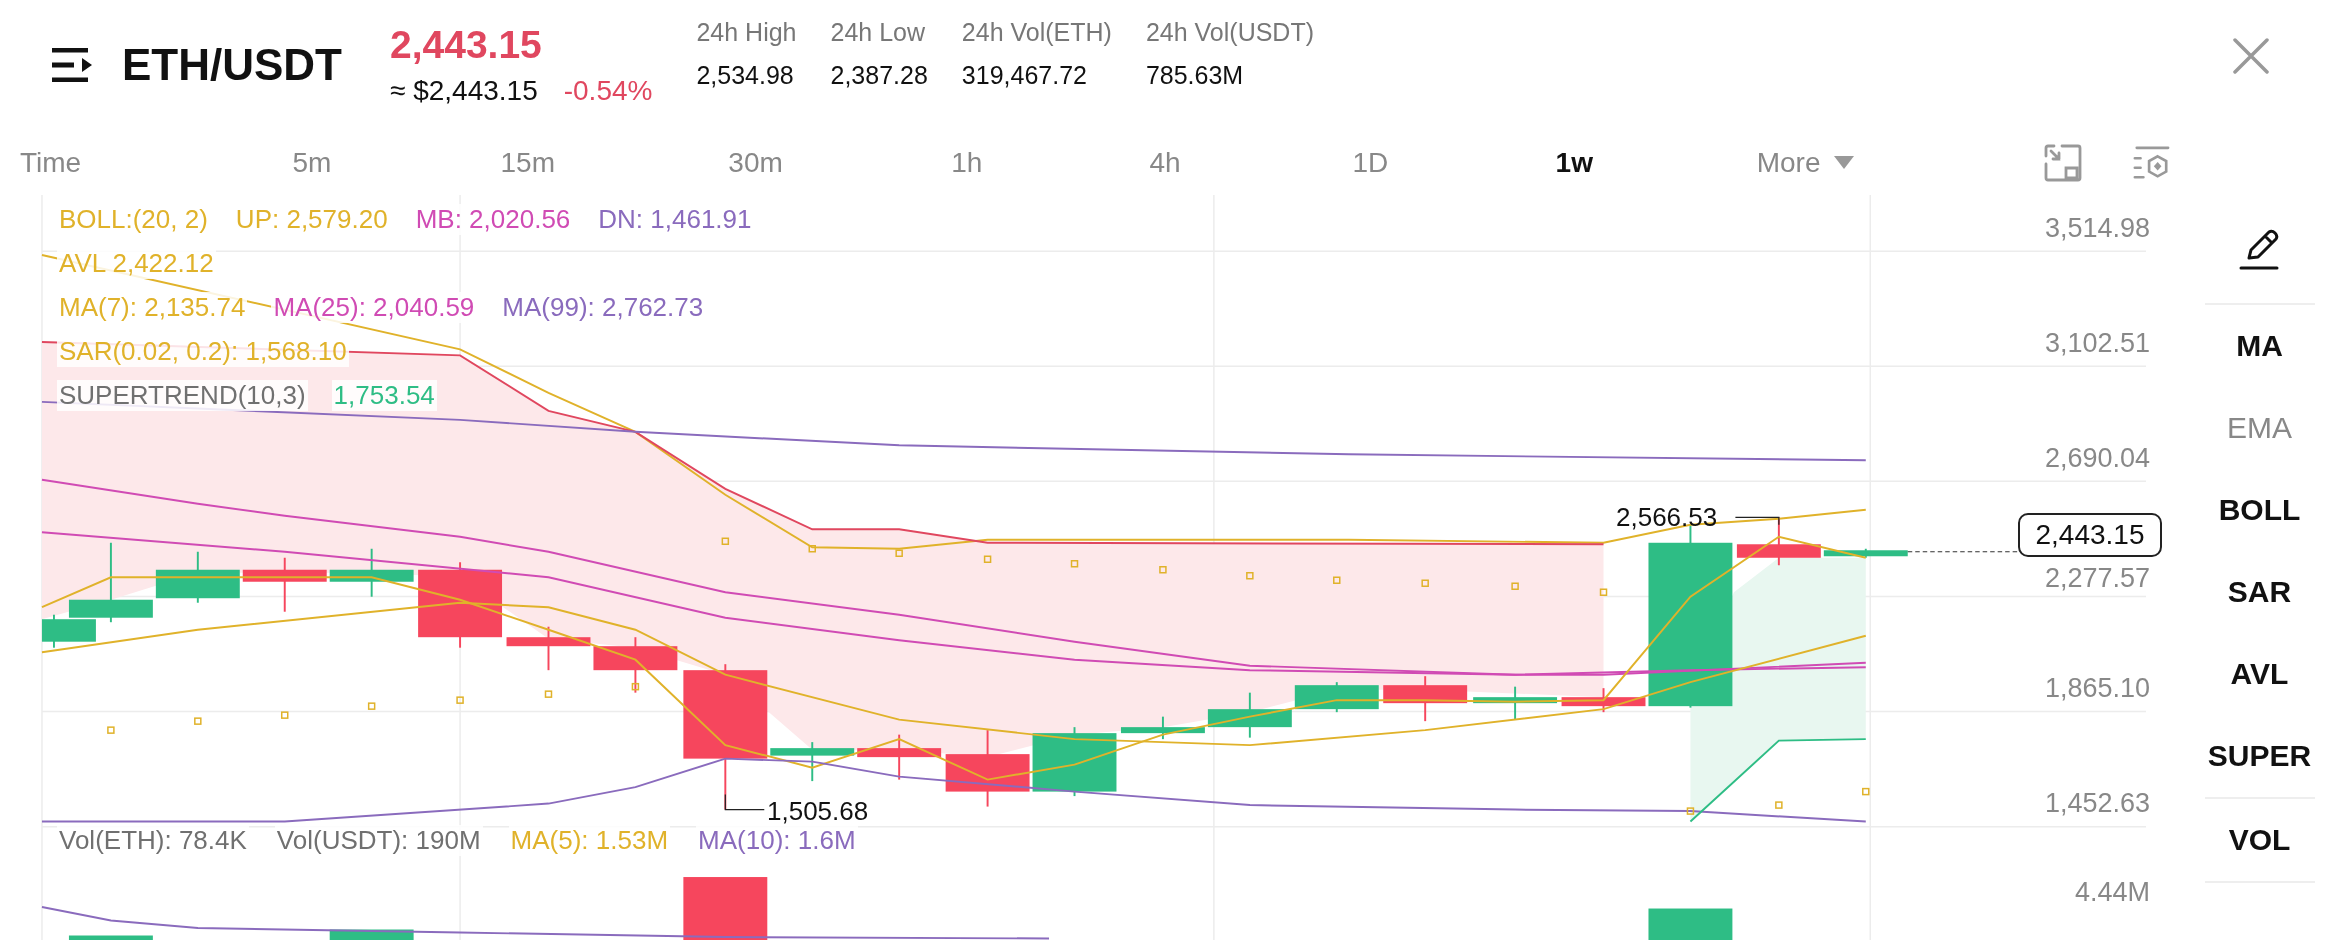 Image resolution: width=2349 pixels, height=940 pixels. Describe the element at coordinates (2259, 510) in the screenshot. I see `indicator-toggle: BOLL` at that location.